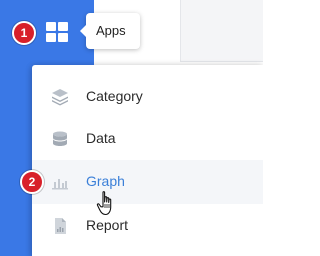  I want to click on apps-grid-icon, so click(57, 32).